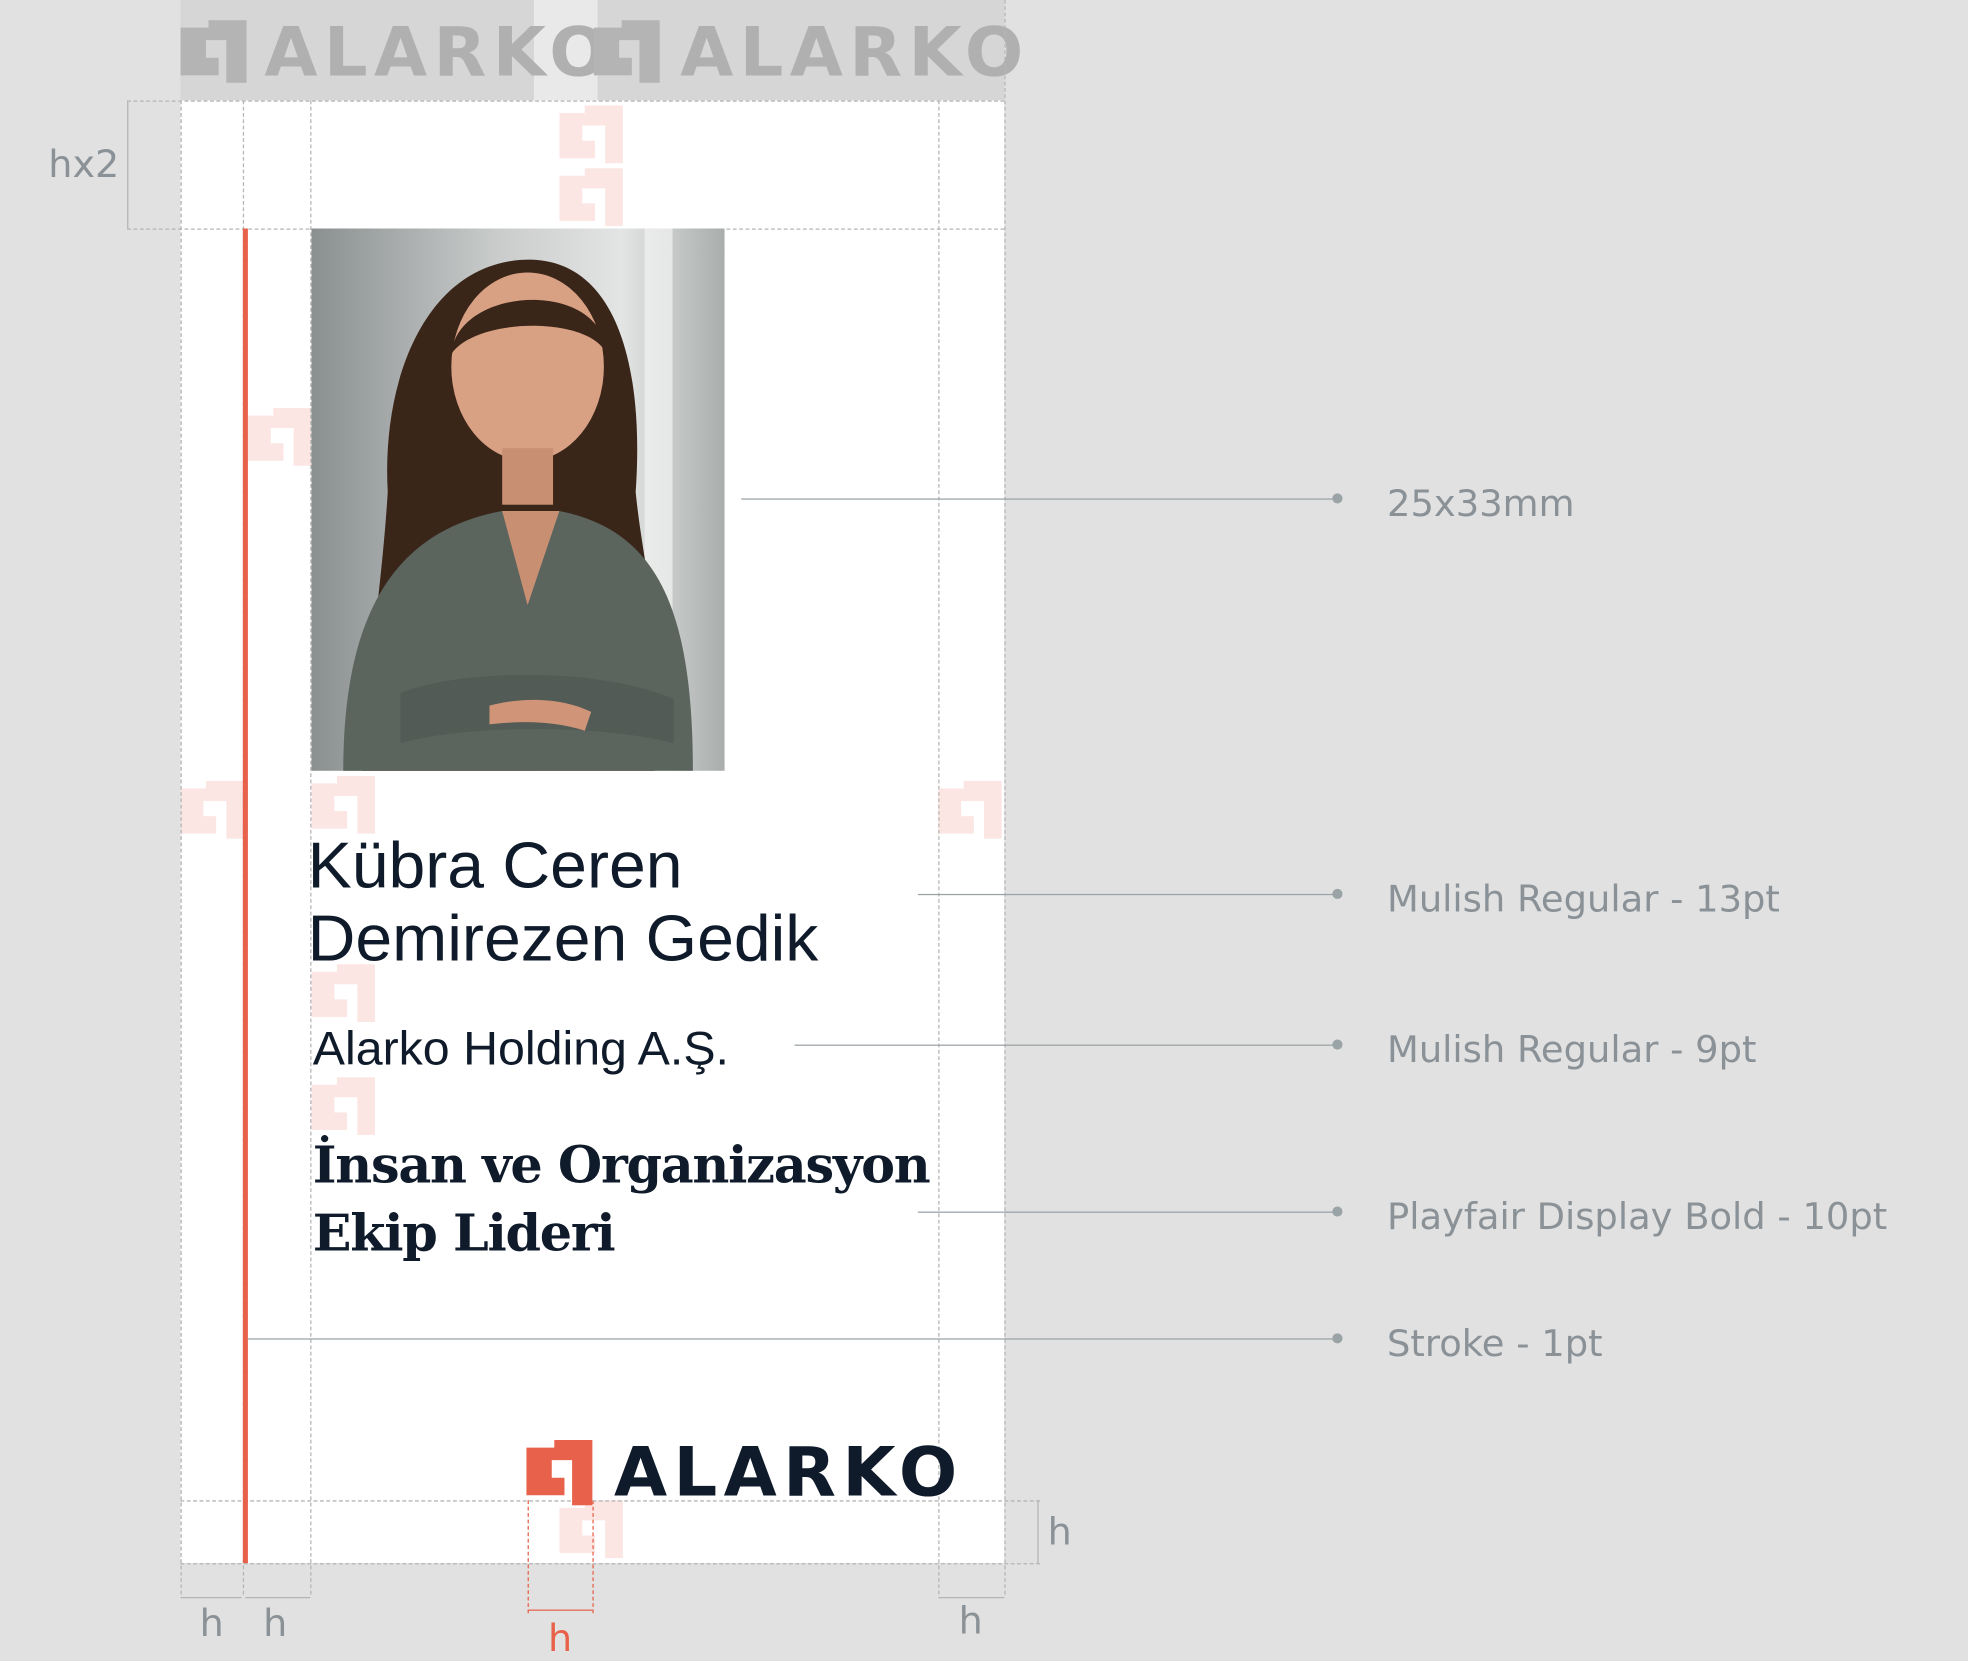 The height and width of the screenshot is (1661, 1968). I want to click on callout-company-font: Mulish Regular - 9pt, so click(1572, 1049).